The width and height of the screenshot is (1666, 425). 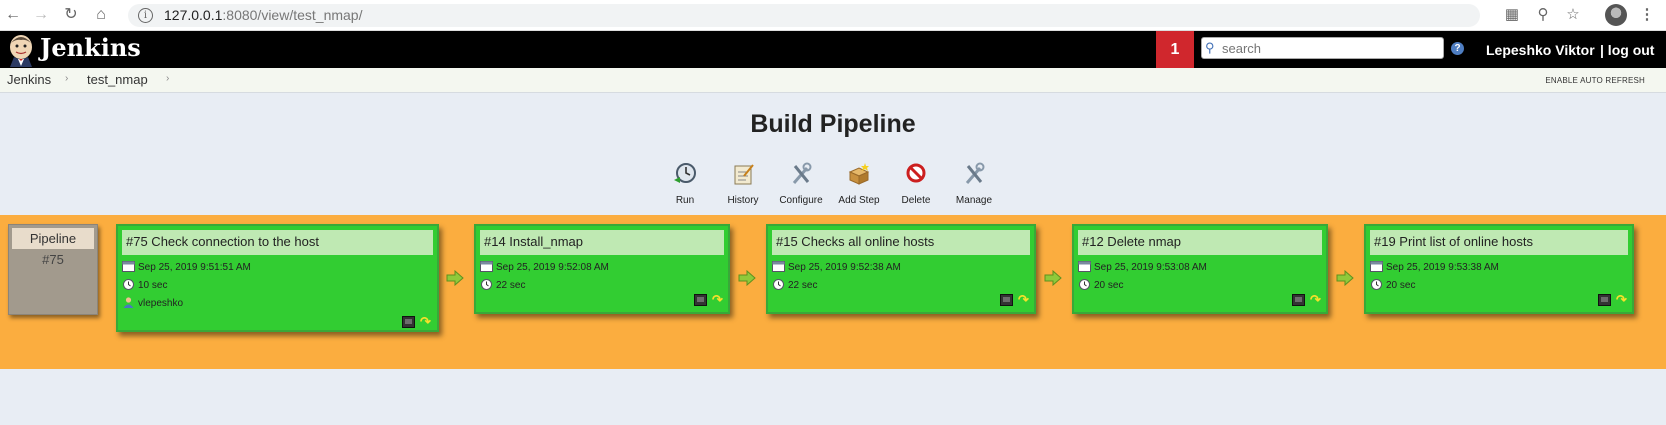 I want to click on build-date: Sep 25, 2019 9:53:08 AM, so click(x=1142, y=267).